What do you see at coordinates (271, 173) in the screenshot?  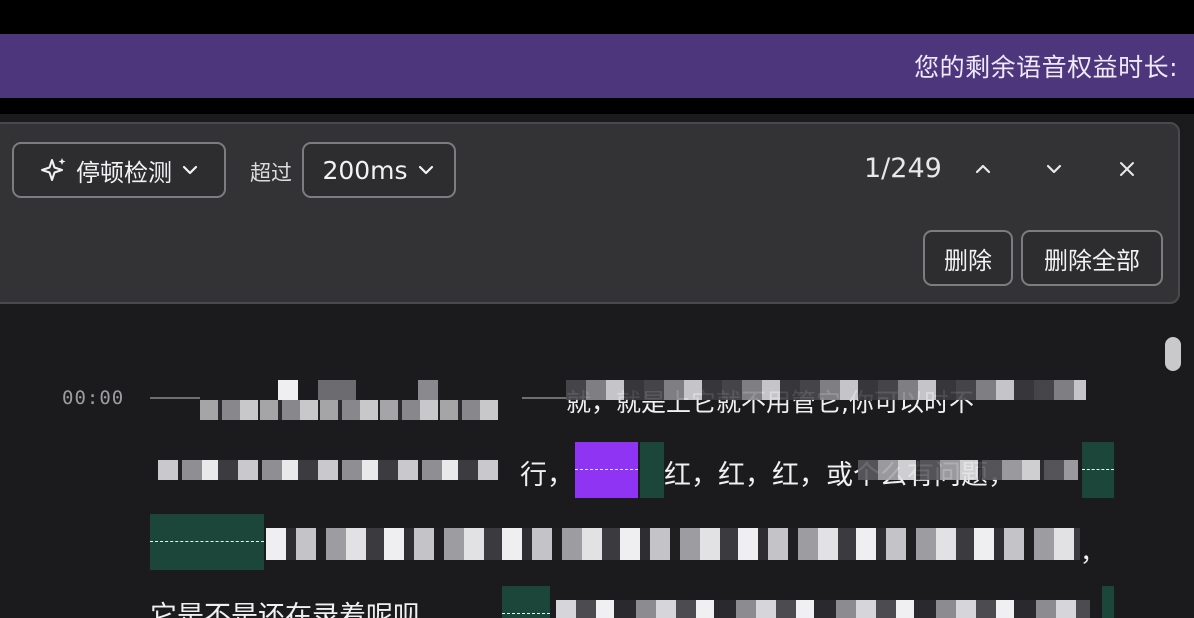 I see `threshold-prefix-label: 超过` at bounding box center [271, 173].